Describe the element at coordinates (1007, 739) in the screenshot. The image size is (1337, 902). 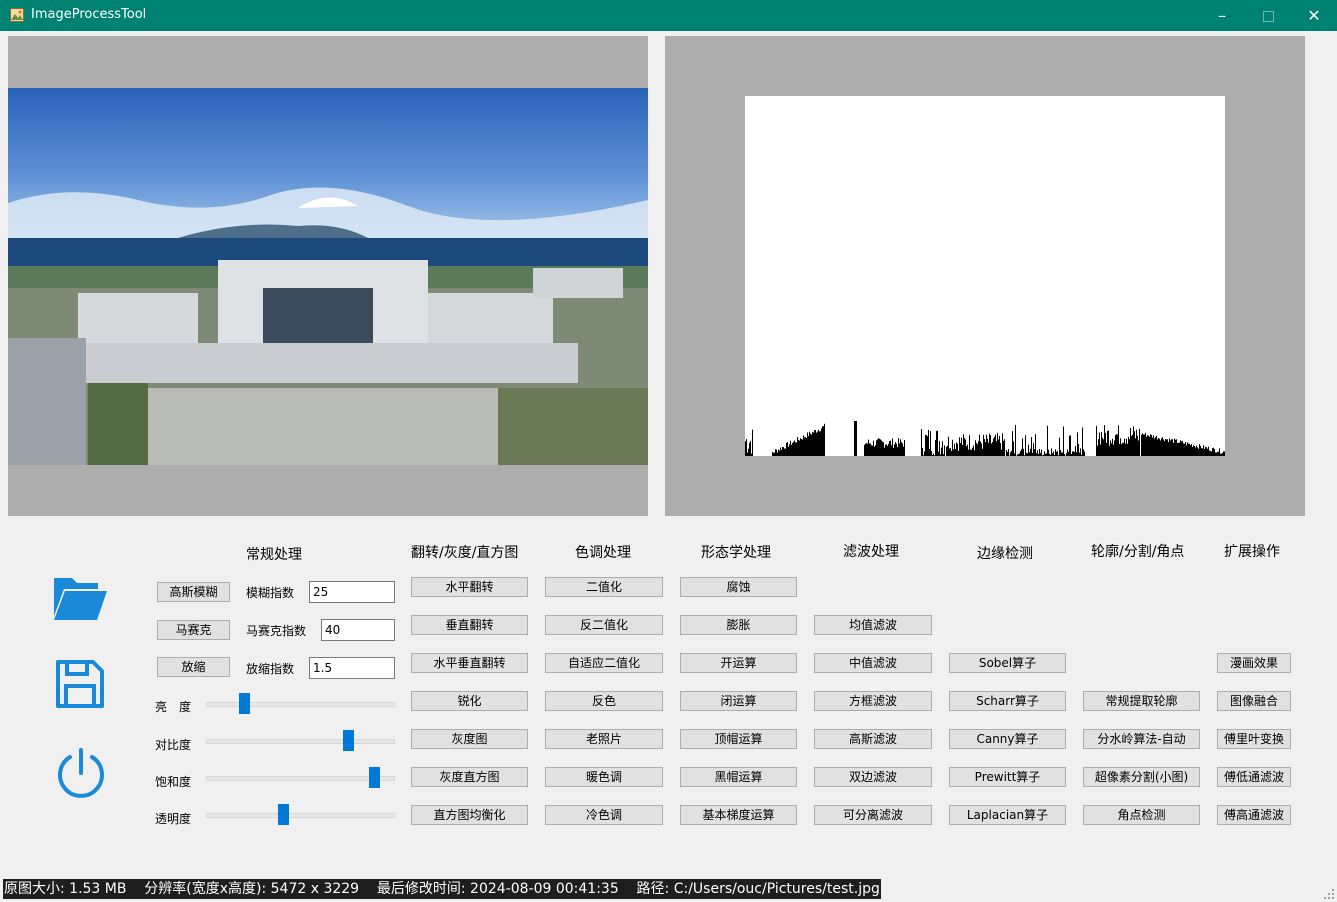
I see `canny-button: Canny算子` at that location.